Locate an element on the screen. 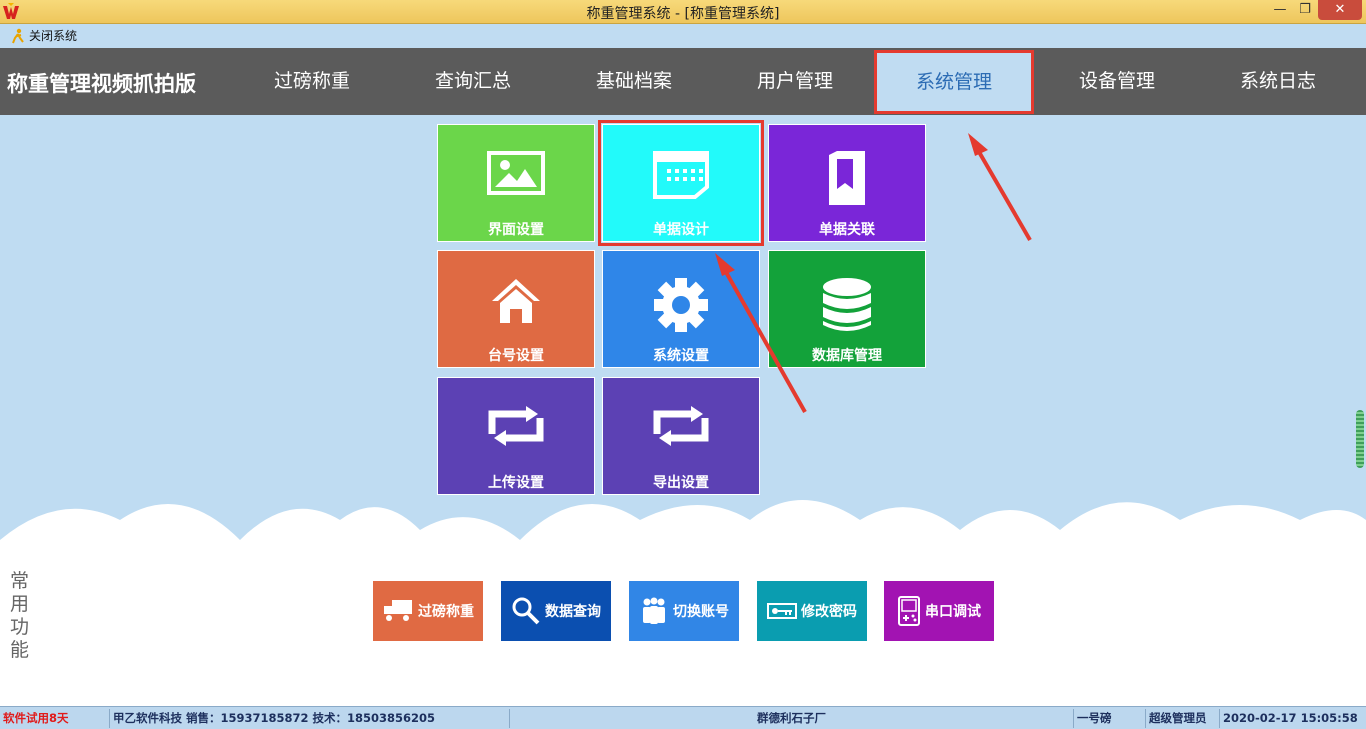 The height and width of the screenshot is (729, 1366). company-info: 甲乙软件科技 销售：15937185872 技术：18503856205 is located at coordinates (310, 718).